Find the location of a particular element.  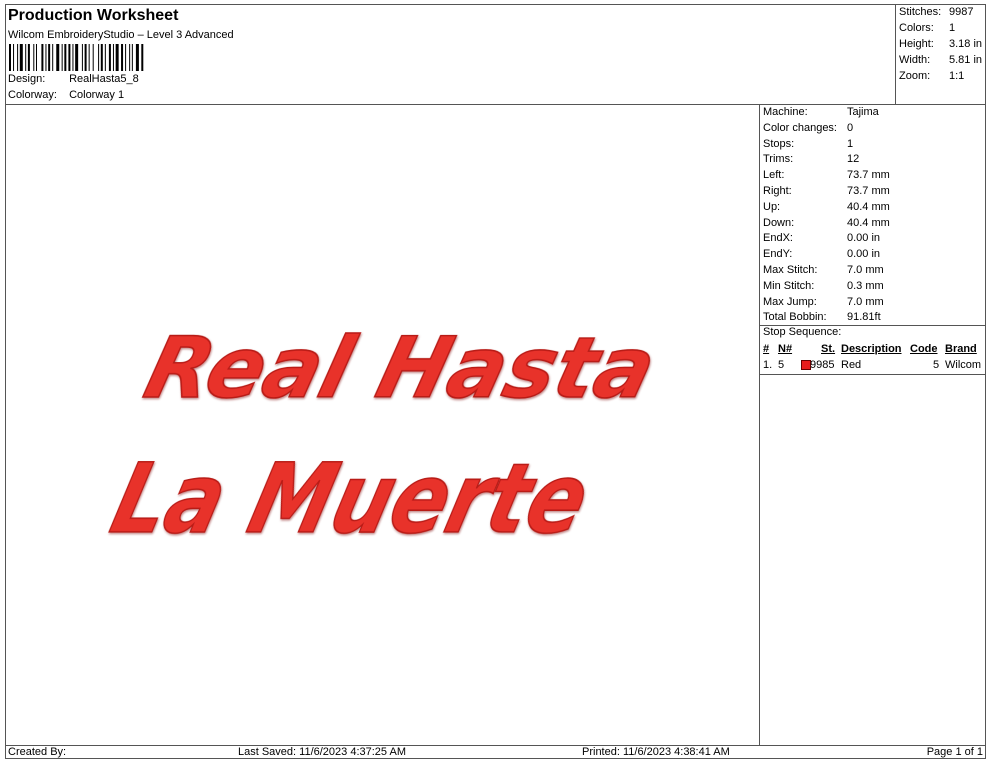

stop-cell-description: Red is located at coordinates (851, 365).